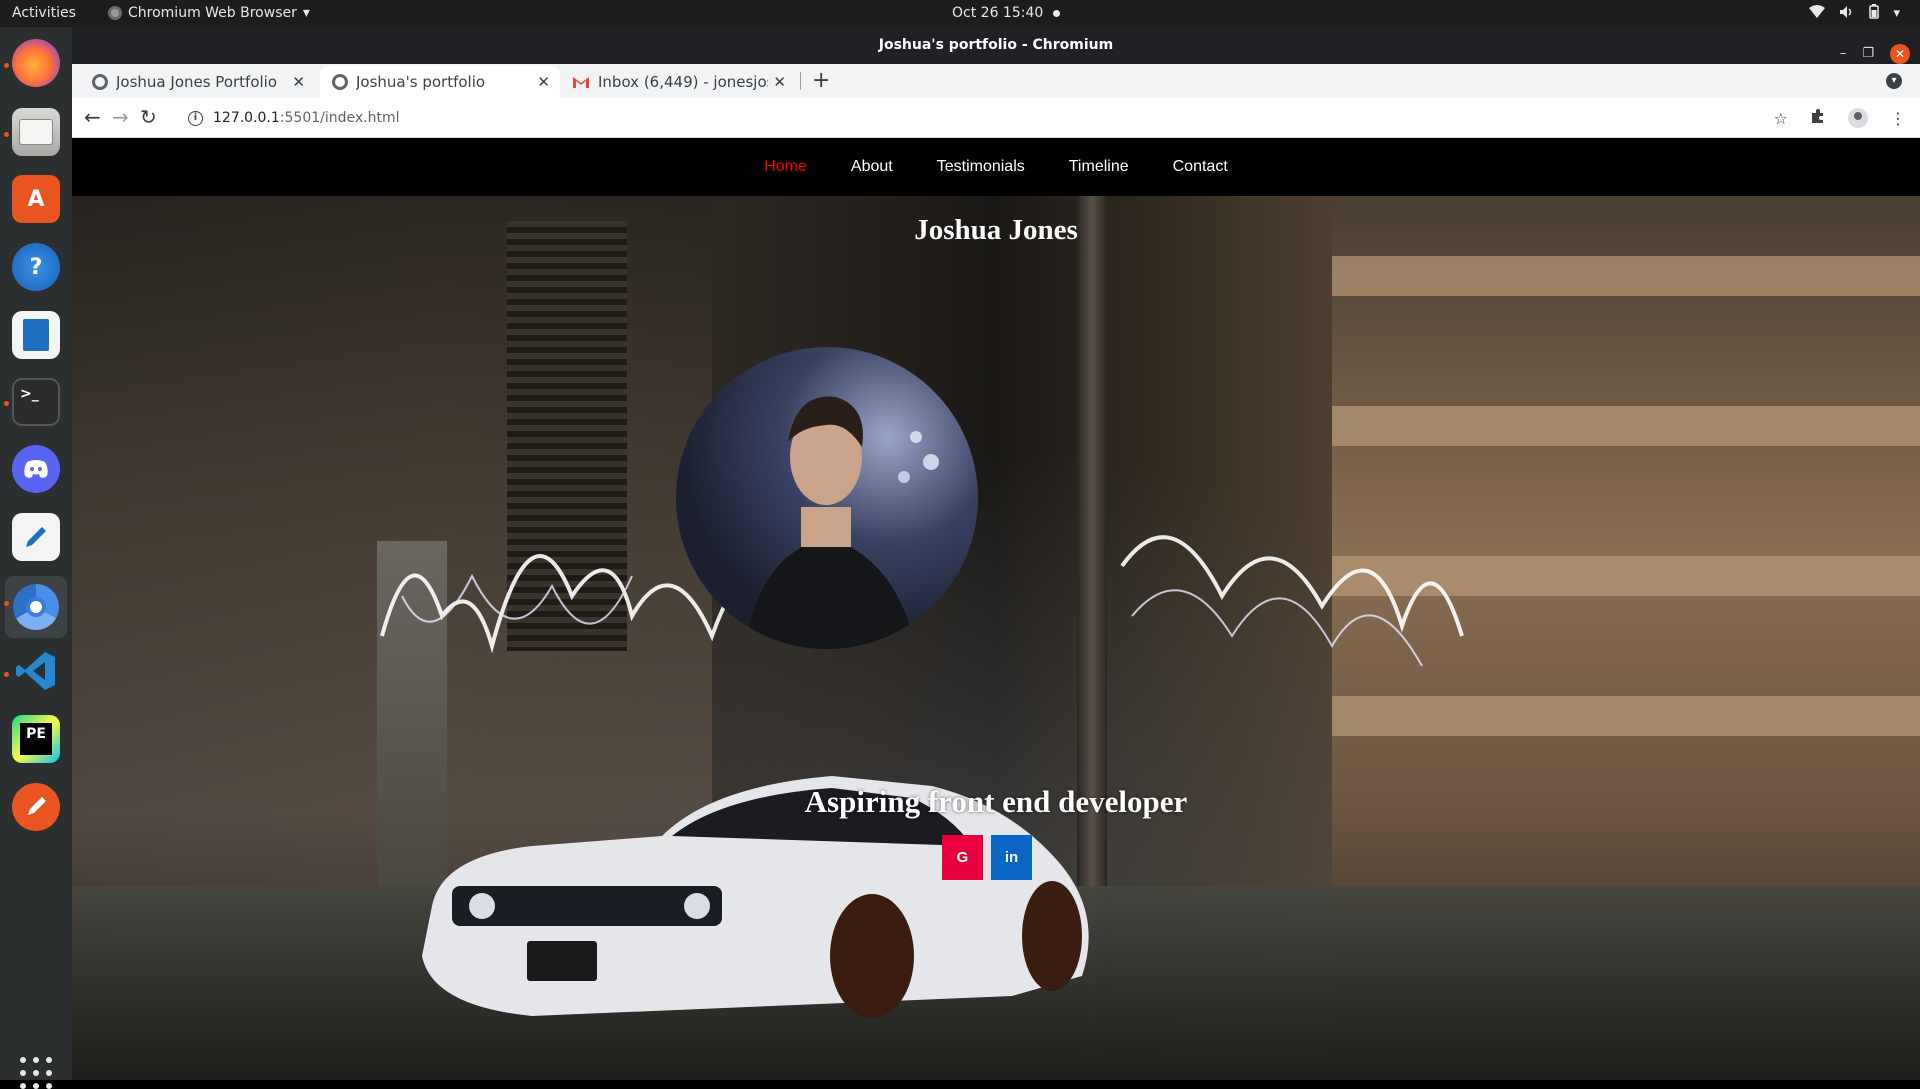 The width and height of the screenshot is (1920, 1089). What do you see at coordinates (800, 81) in the screenshot?
I see `tab-separator` at bounding box center [800, 81].